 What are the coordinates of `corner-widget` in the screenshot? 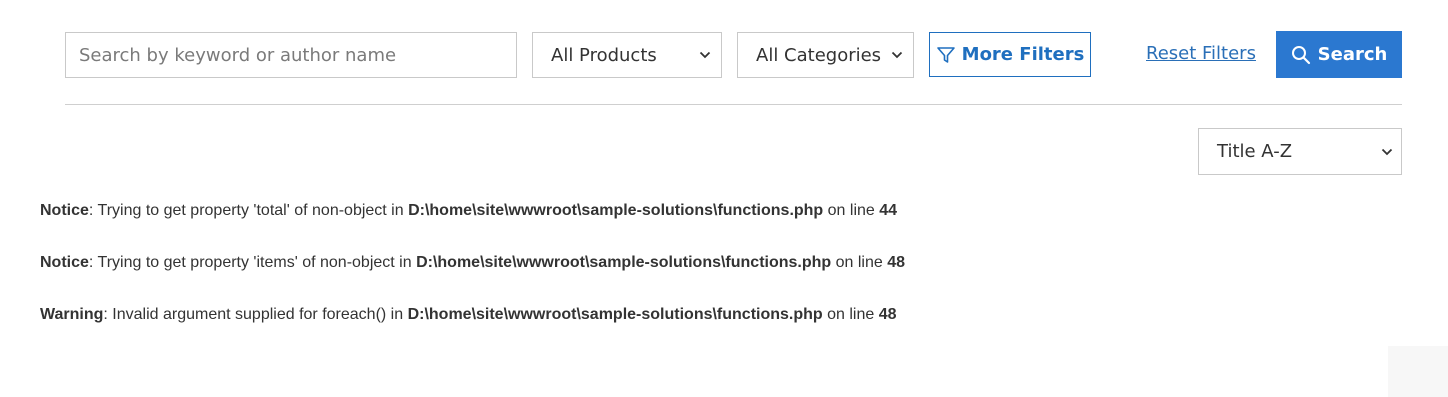 It's located at (1418, 371).